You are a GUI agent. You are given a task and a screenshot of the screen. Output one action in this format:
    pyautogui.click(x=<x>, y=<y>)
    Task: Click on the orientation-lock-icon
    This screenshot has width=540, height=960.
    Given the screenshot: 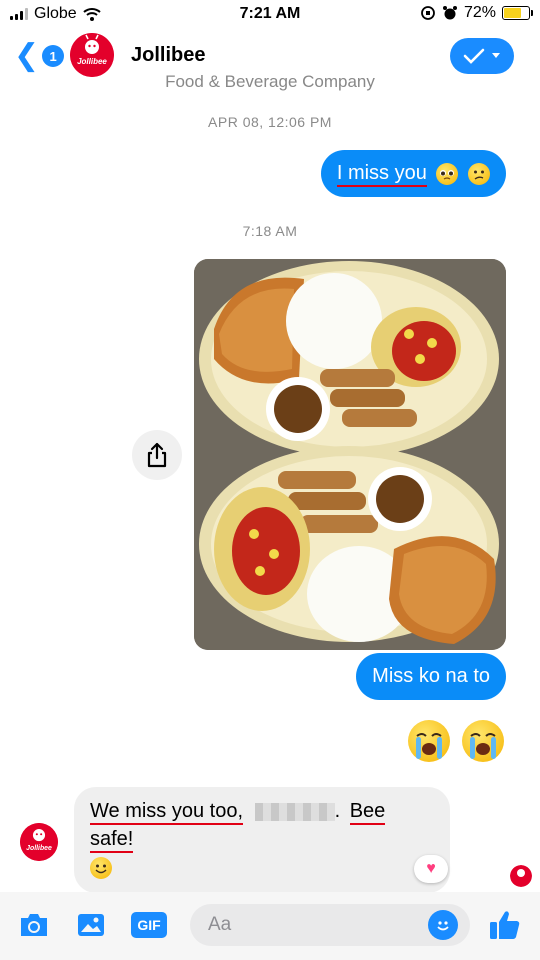 What is the action you would take?
    pyautogui.click(x=428, y=13)
    